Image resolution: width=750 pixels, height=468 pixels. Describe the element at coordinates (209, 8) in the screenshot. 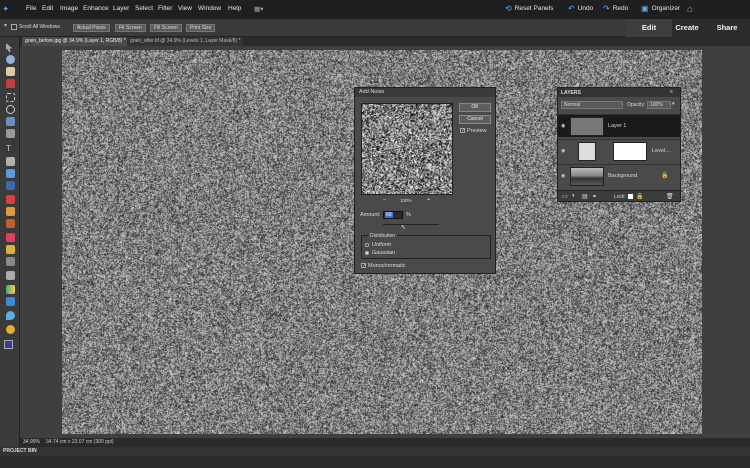

I see `menu-window: Window` at that location.